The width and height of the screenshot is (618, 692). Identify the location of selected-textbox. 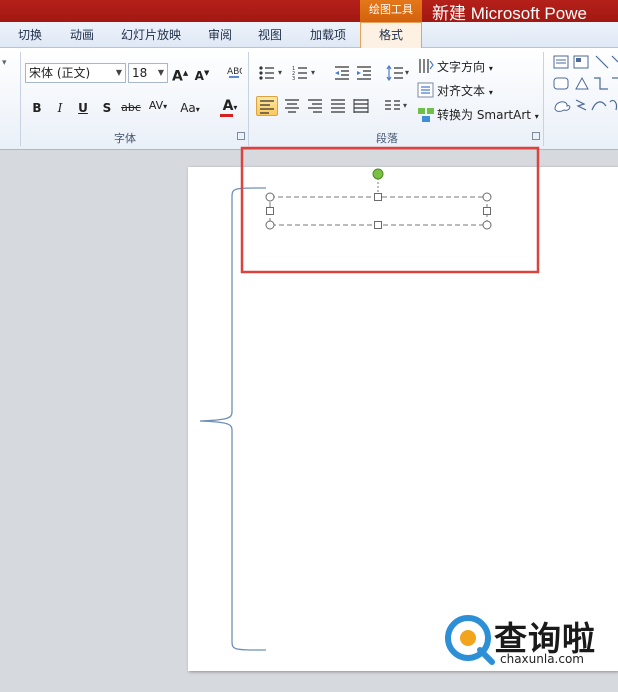
(378, 199).